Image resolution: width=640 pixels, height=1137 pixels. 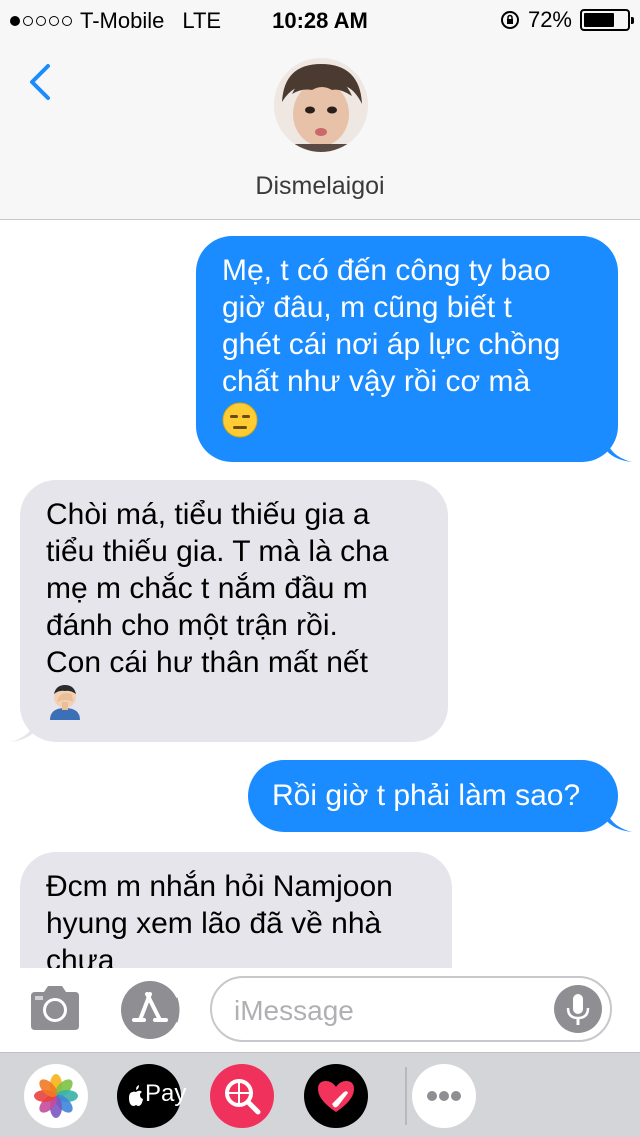 What do you see at coordinates (386, 270) in the screenshot?
I see `message-line: Mẹ, t có đến công ty bao` at bounding box center [386, 270].